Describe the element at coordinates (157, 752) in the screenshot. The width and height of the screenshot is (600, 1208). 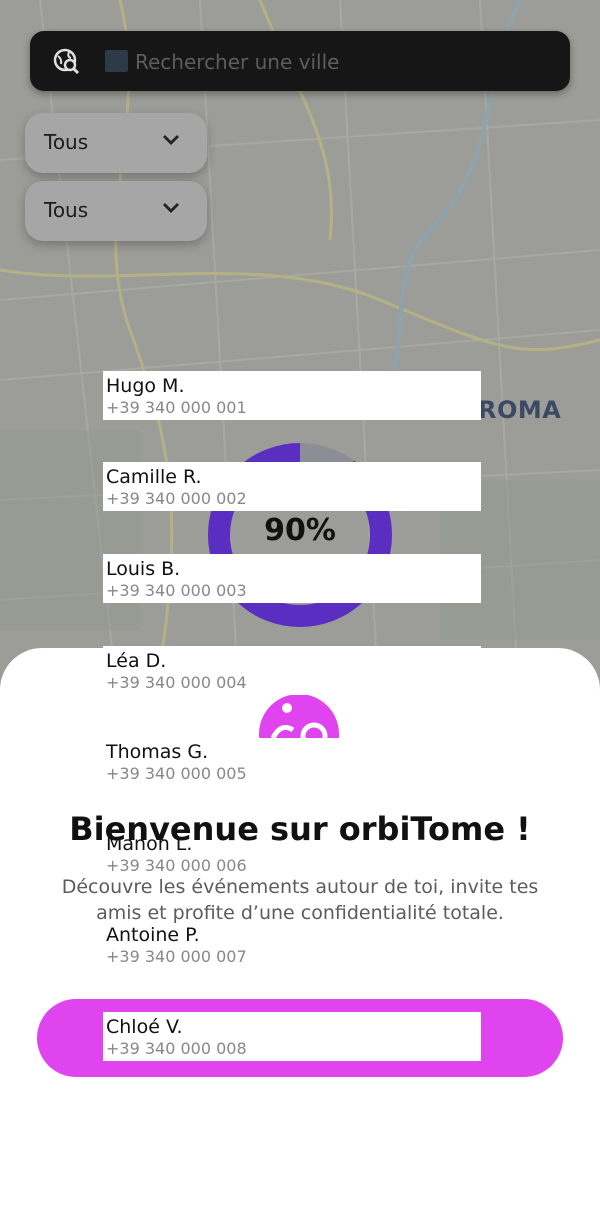
I see `contact-name: Thomas G.` at that location.